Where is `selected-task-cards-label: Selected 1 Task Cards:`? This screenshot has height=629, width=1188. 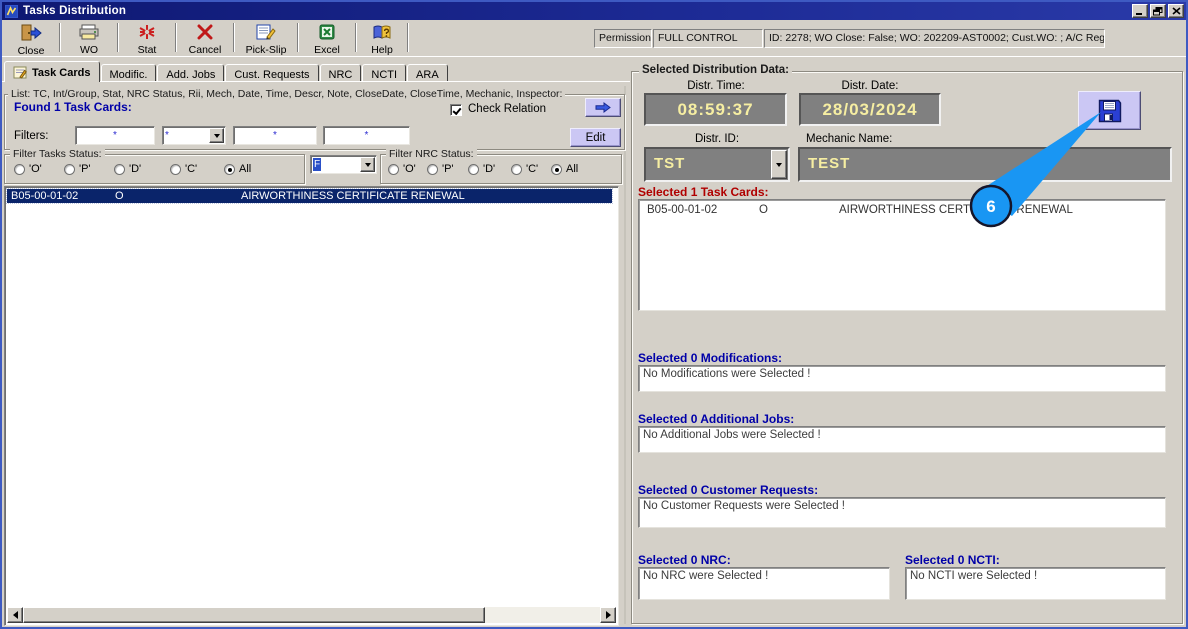
selected-task-cards-label: Selected 1 Task Cards: is located at coordinates (703, 192).